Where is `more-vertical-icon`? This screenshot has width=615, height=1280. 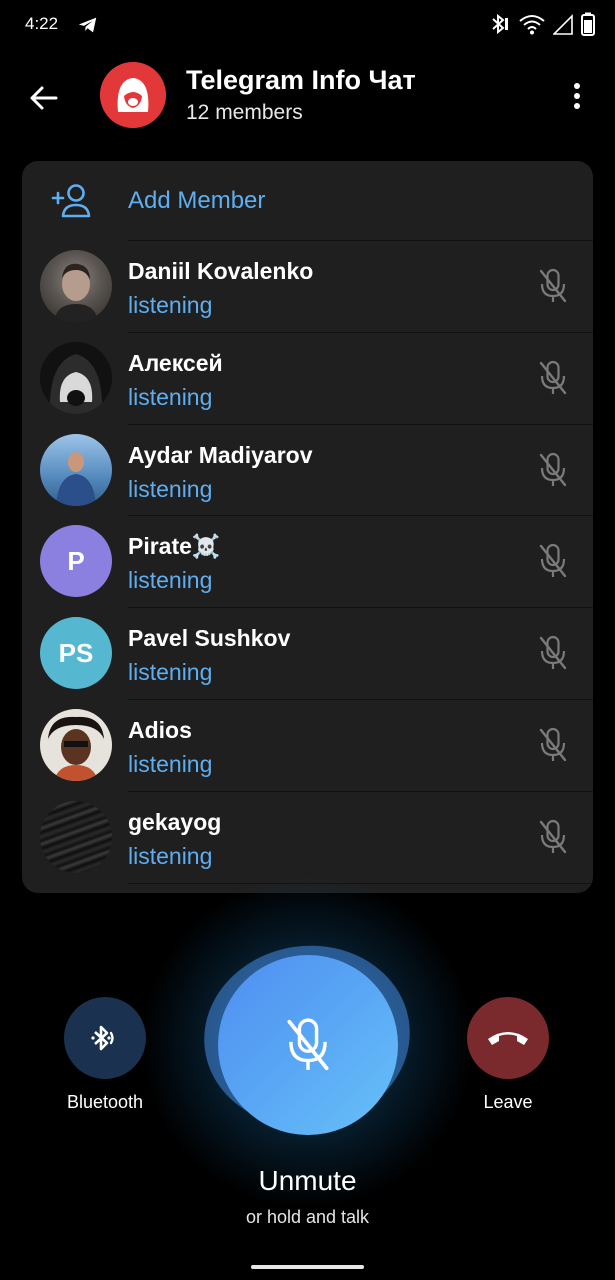
more-vertical-icon is located at coordinates (577, 96).